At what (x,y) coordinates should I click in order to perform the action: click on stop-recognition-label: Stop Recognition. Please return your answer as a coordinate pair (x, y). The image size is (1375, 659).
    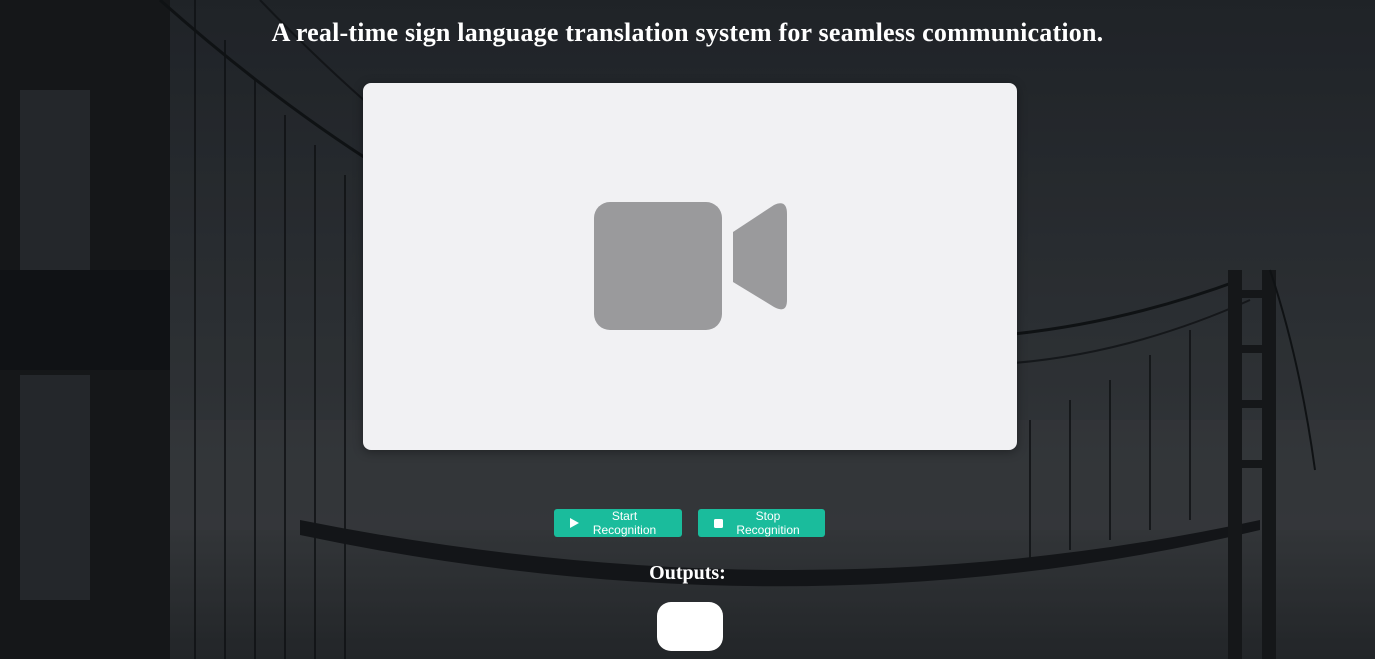
    Looking at the image, I should click on (768, 523).